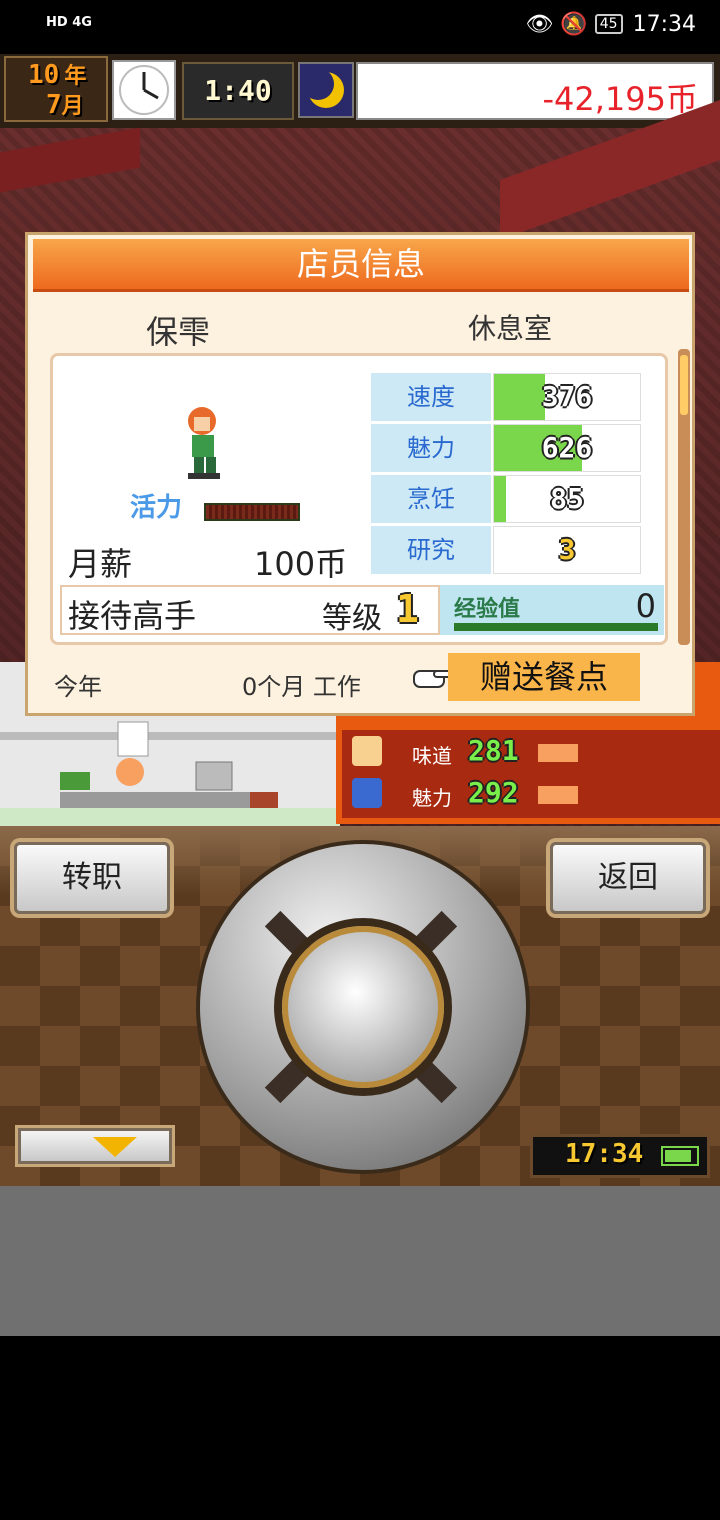 The width and height of the screenshot is (720, 1520). I want to click on status-right: 👁 🔕 45 17:34, so click(610, 24).